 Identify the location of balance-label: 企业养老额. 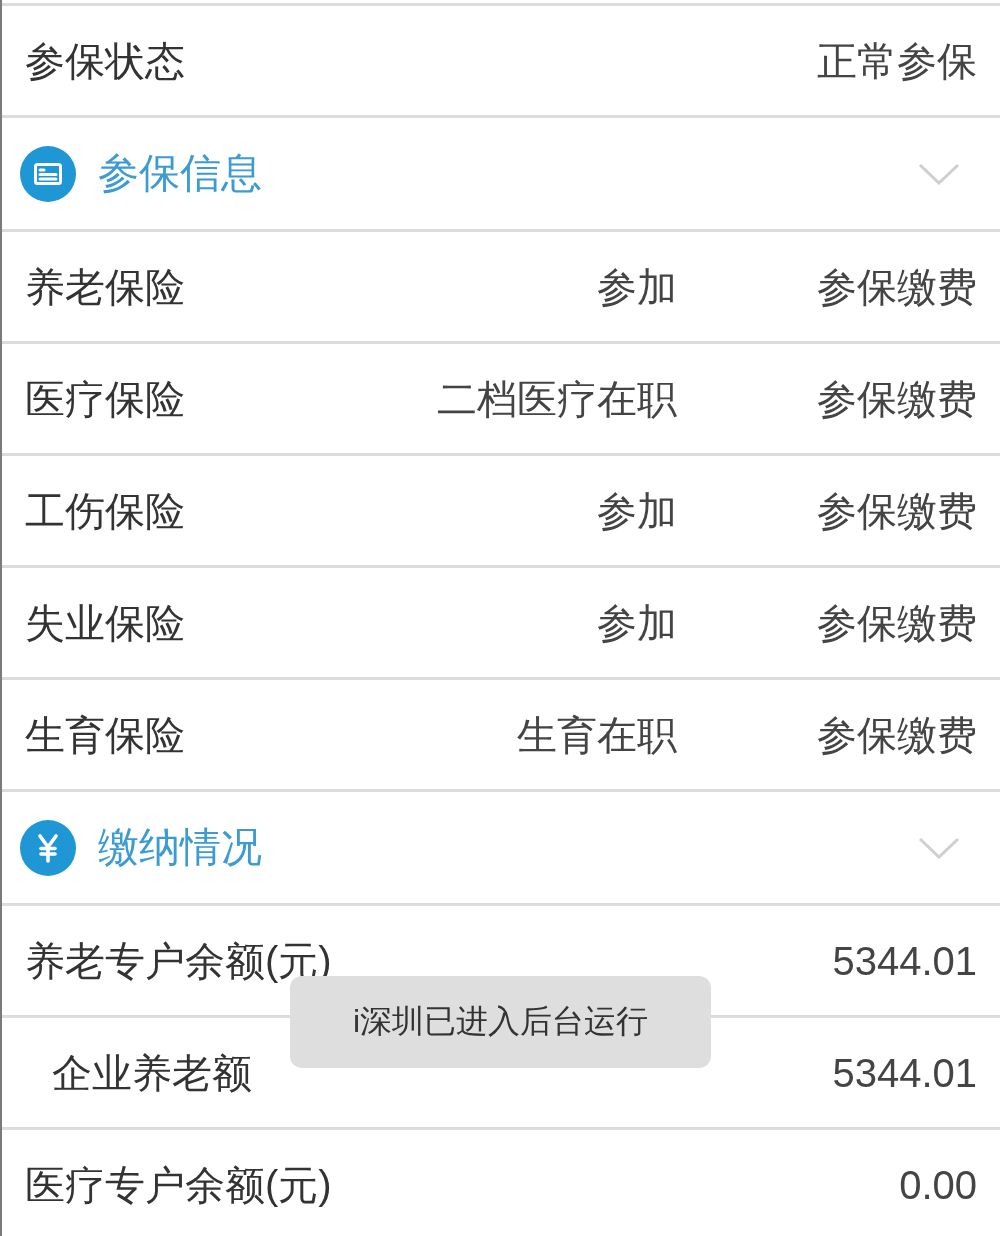
(152, 1072).